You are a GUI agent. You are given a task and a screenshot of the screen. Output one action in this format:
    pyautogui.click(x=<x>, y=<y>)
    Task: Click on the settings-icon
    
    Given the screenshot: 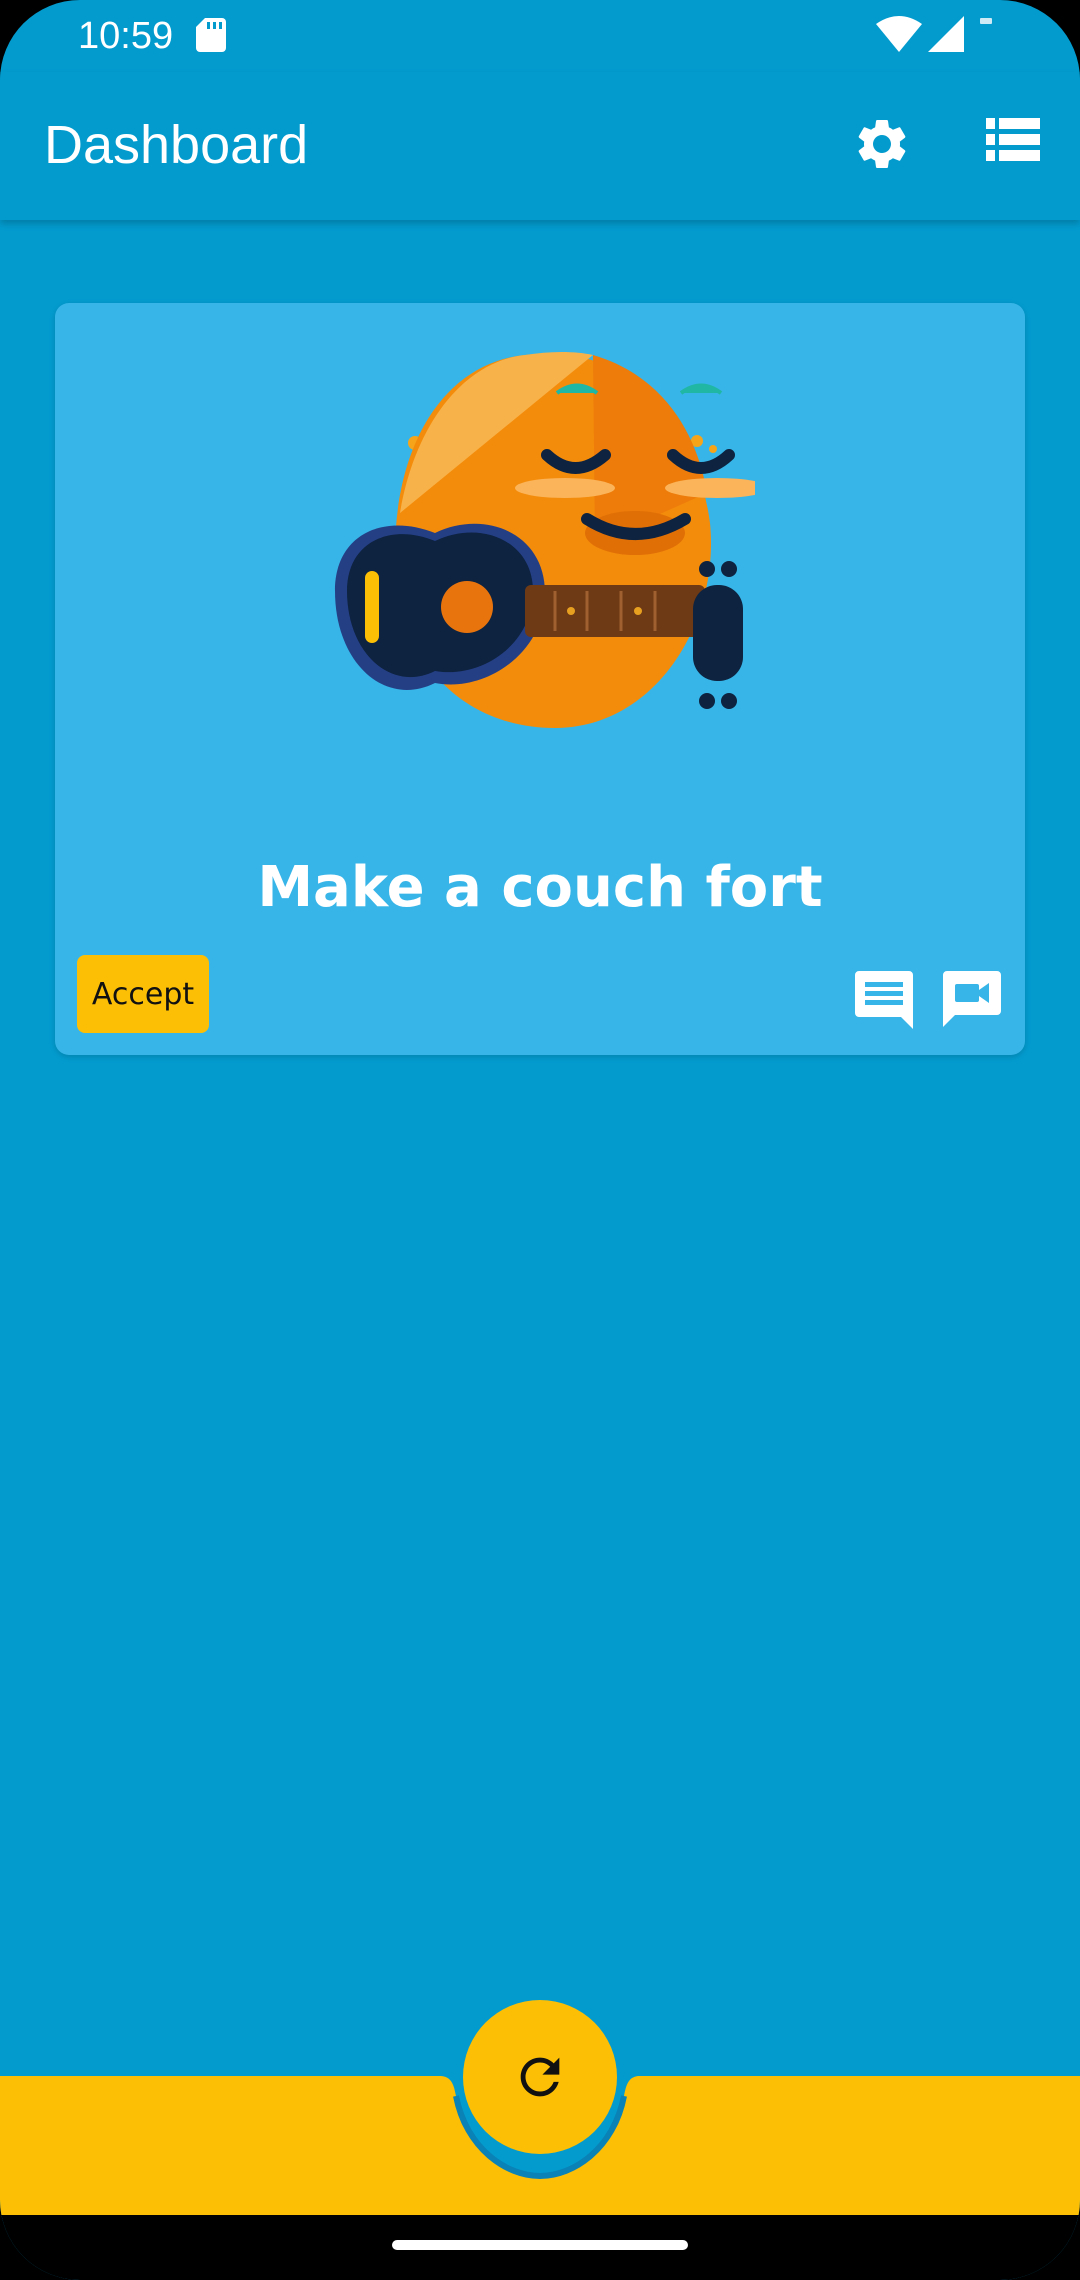 What is the action you would take?
    pyautogui.click(x=882, y=144)
    